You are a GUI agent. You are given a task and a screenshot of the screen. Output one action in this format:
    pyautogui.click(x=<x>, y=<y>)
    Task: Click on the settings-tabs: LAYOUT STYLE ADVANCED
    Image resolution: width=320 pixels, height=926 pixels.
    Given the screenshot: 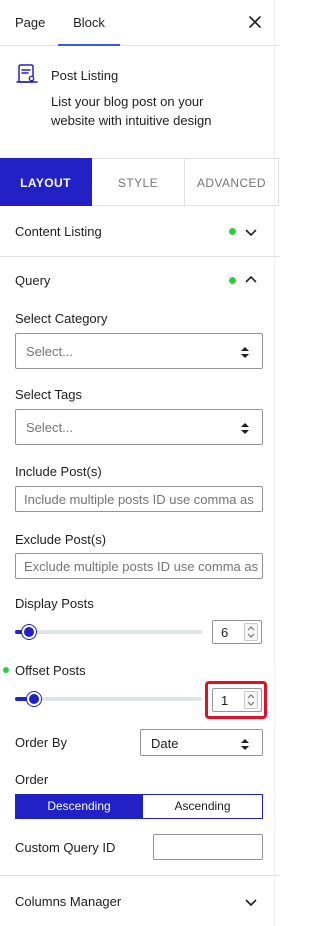 What is the action you would take?
    pyautogui.click(x=139, y=182)
    